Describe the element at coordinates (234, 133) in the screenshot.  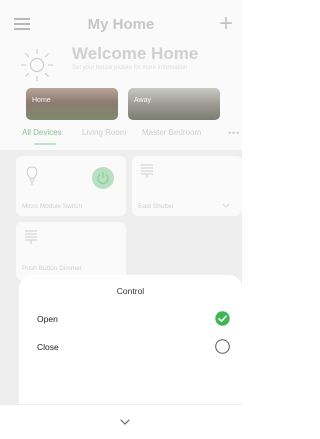
I see `more-tabs-icon: •••` at that location.